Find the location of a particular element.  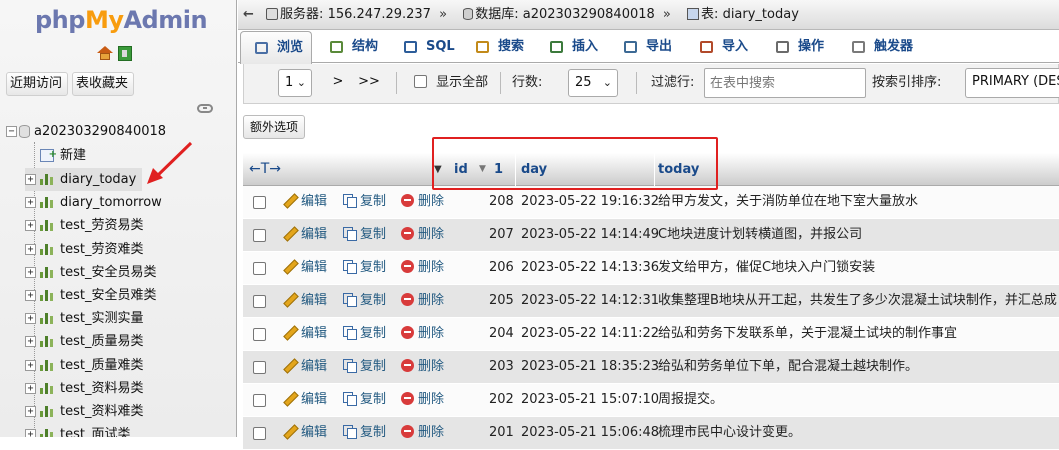

tab-trigger: 触发器 is located at coordinates (883, 47).